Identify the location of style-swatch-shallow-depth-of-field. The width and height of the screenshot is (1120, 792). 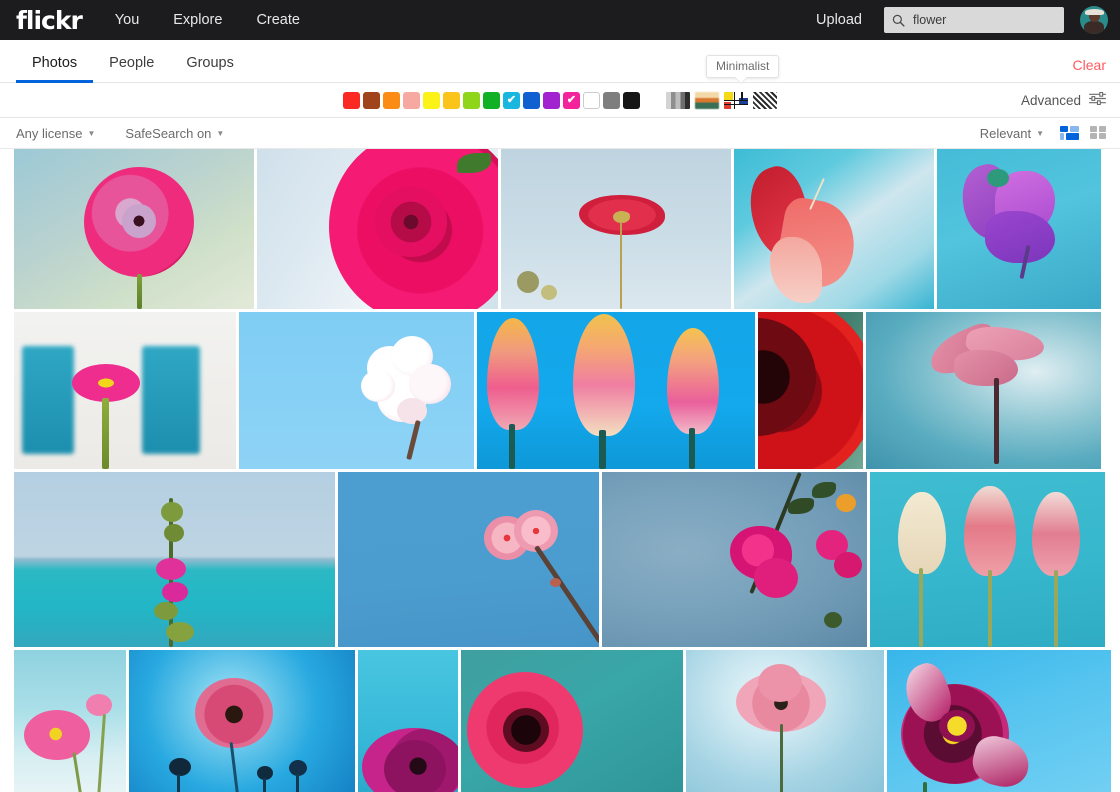
(707, 100).